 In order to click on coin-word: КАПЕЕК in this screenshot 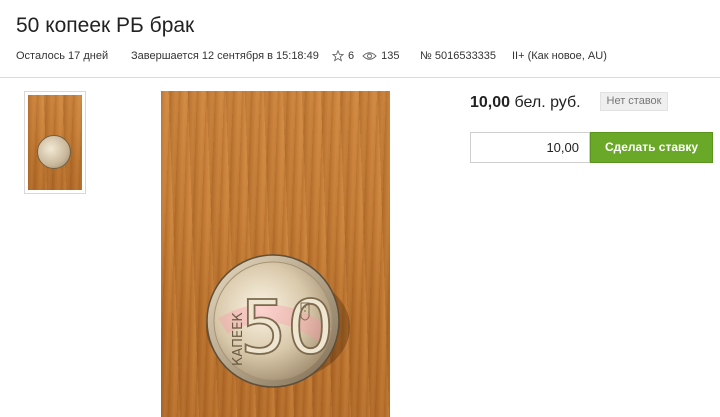, I will do `click(238, 339)`.